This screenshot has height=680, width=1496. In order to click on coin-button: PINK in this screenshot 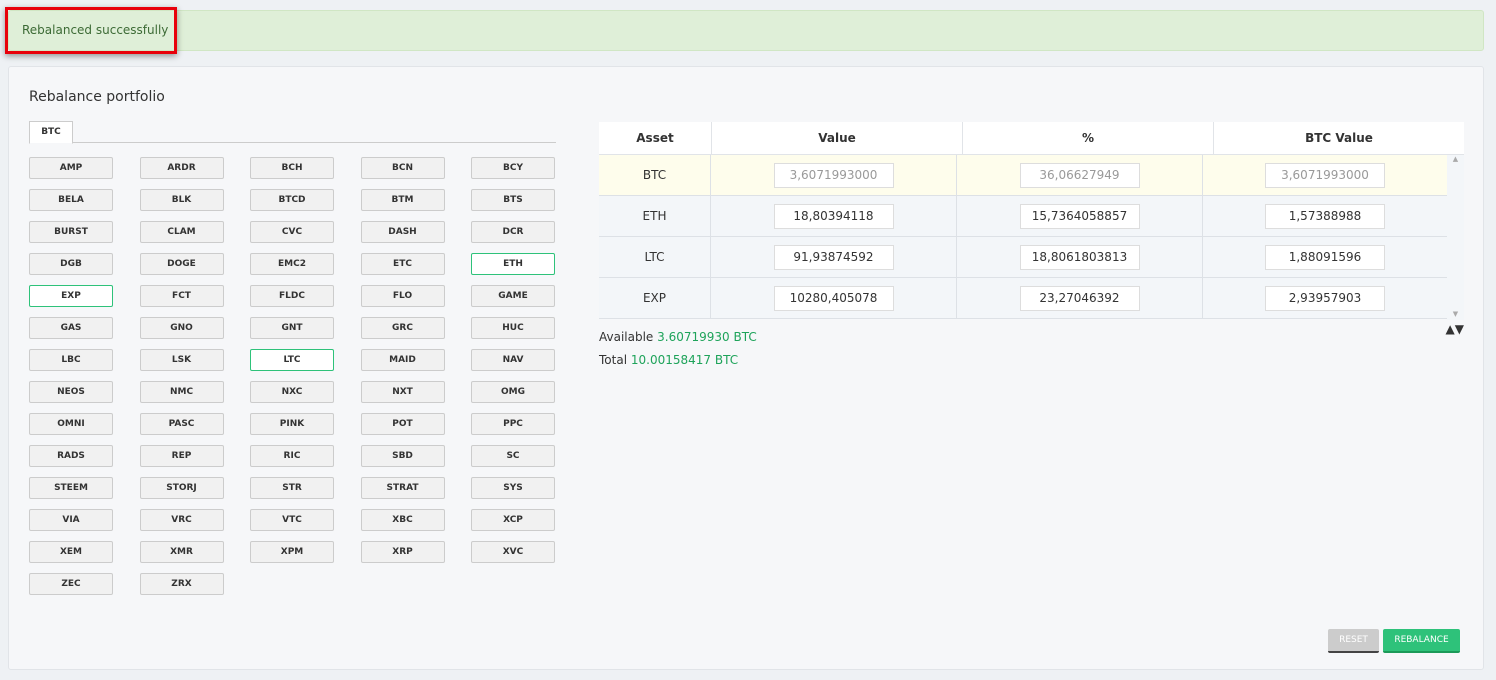, I will do `click(292, 424)`.